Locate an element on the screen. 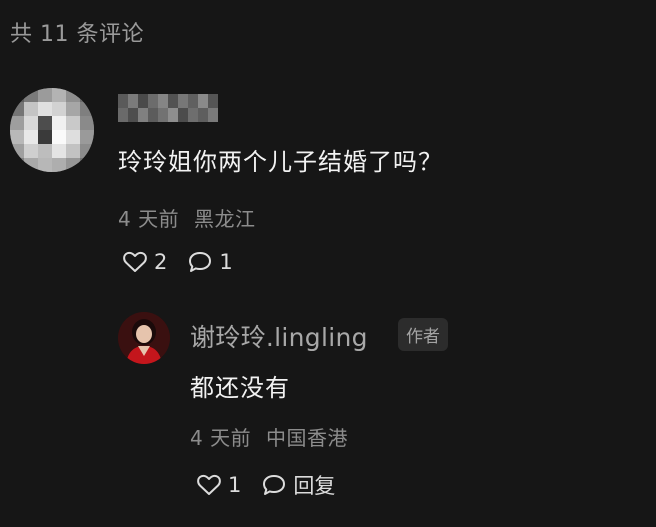 This screenshot has width=656, height=527. like-button: 2 is located at coordinates (144, 262).